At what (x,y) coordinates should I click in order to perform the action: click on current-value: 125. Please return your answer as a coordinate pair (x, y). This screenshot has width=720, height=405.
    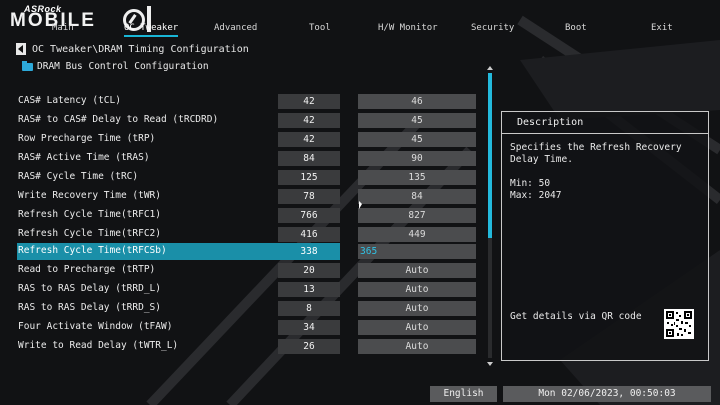
    Looking at the image, I should click on (309, 177).